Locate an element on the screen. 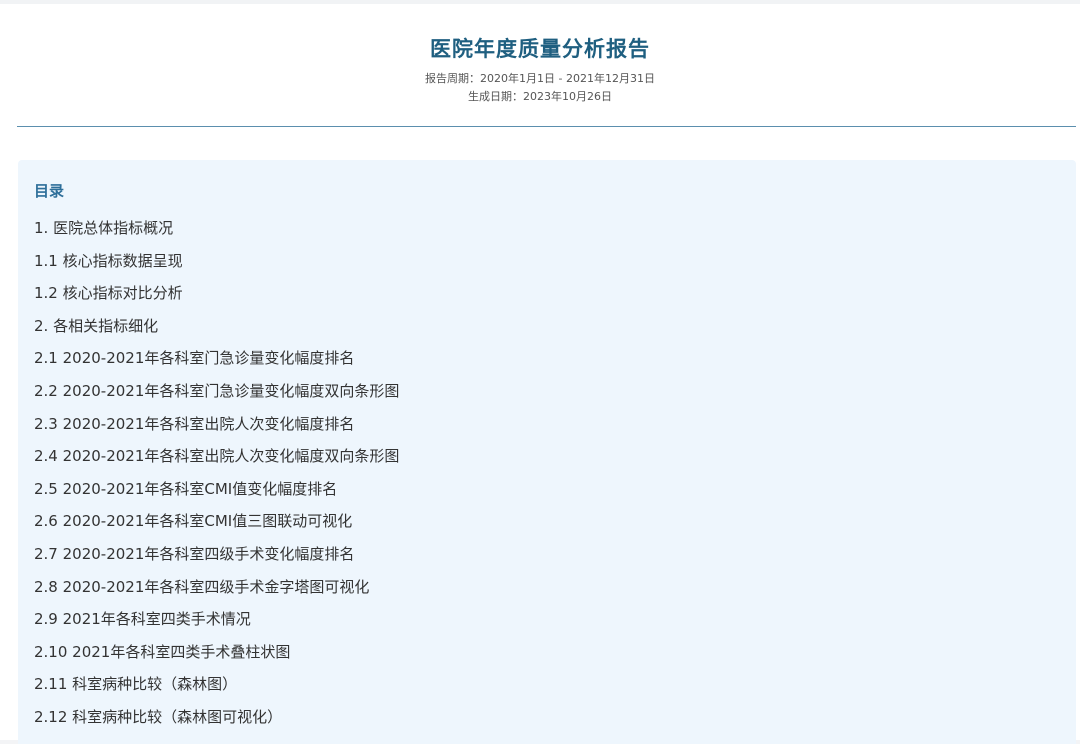  toc-item-1-1: 1.1 核心指标数据呈现 is located at coordinates (547, 261).